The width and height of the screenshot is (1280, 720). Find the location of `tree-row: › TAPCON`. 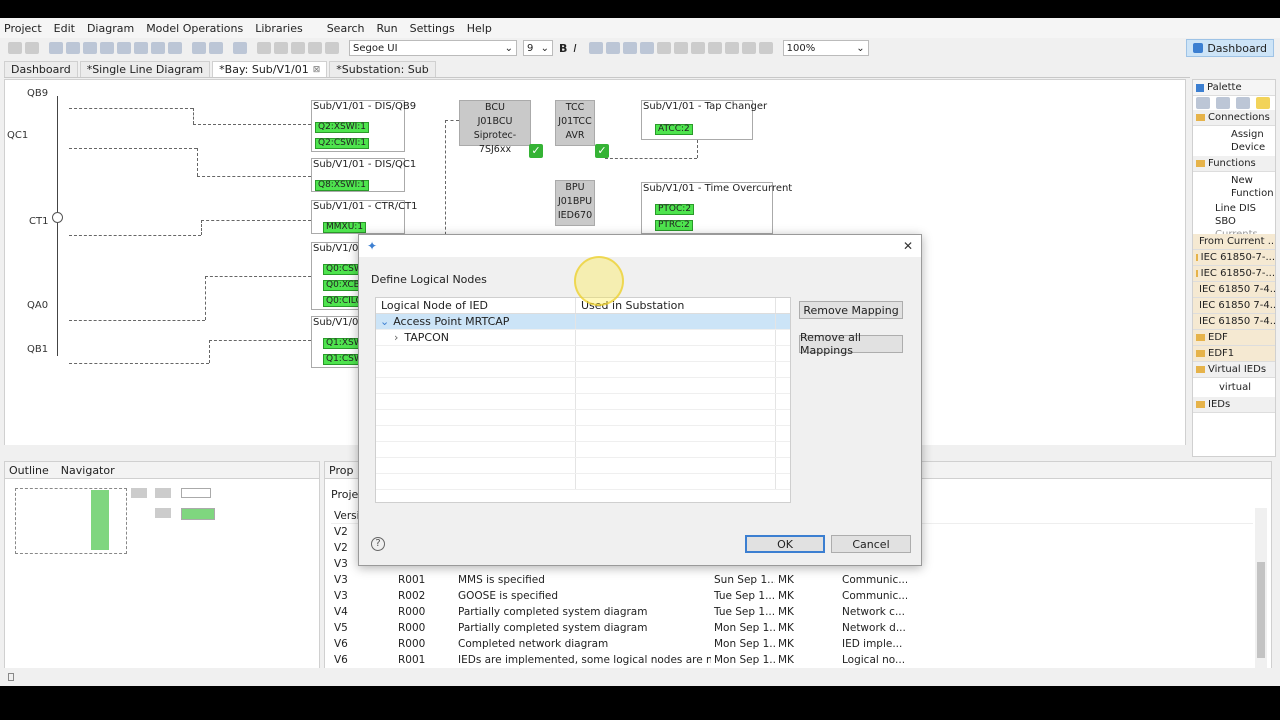

tree-row: › TAPCON is located at coordinates (583, 338).